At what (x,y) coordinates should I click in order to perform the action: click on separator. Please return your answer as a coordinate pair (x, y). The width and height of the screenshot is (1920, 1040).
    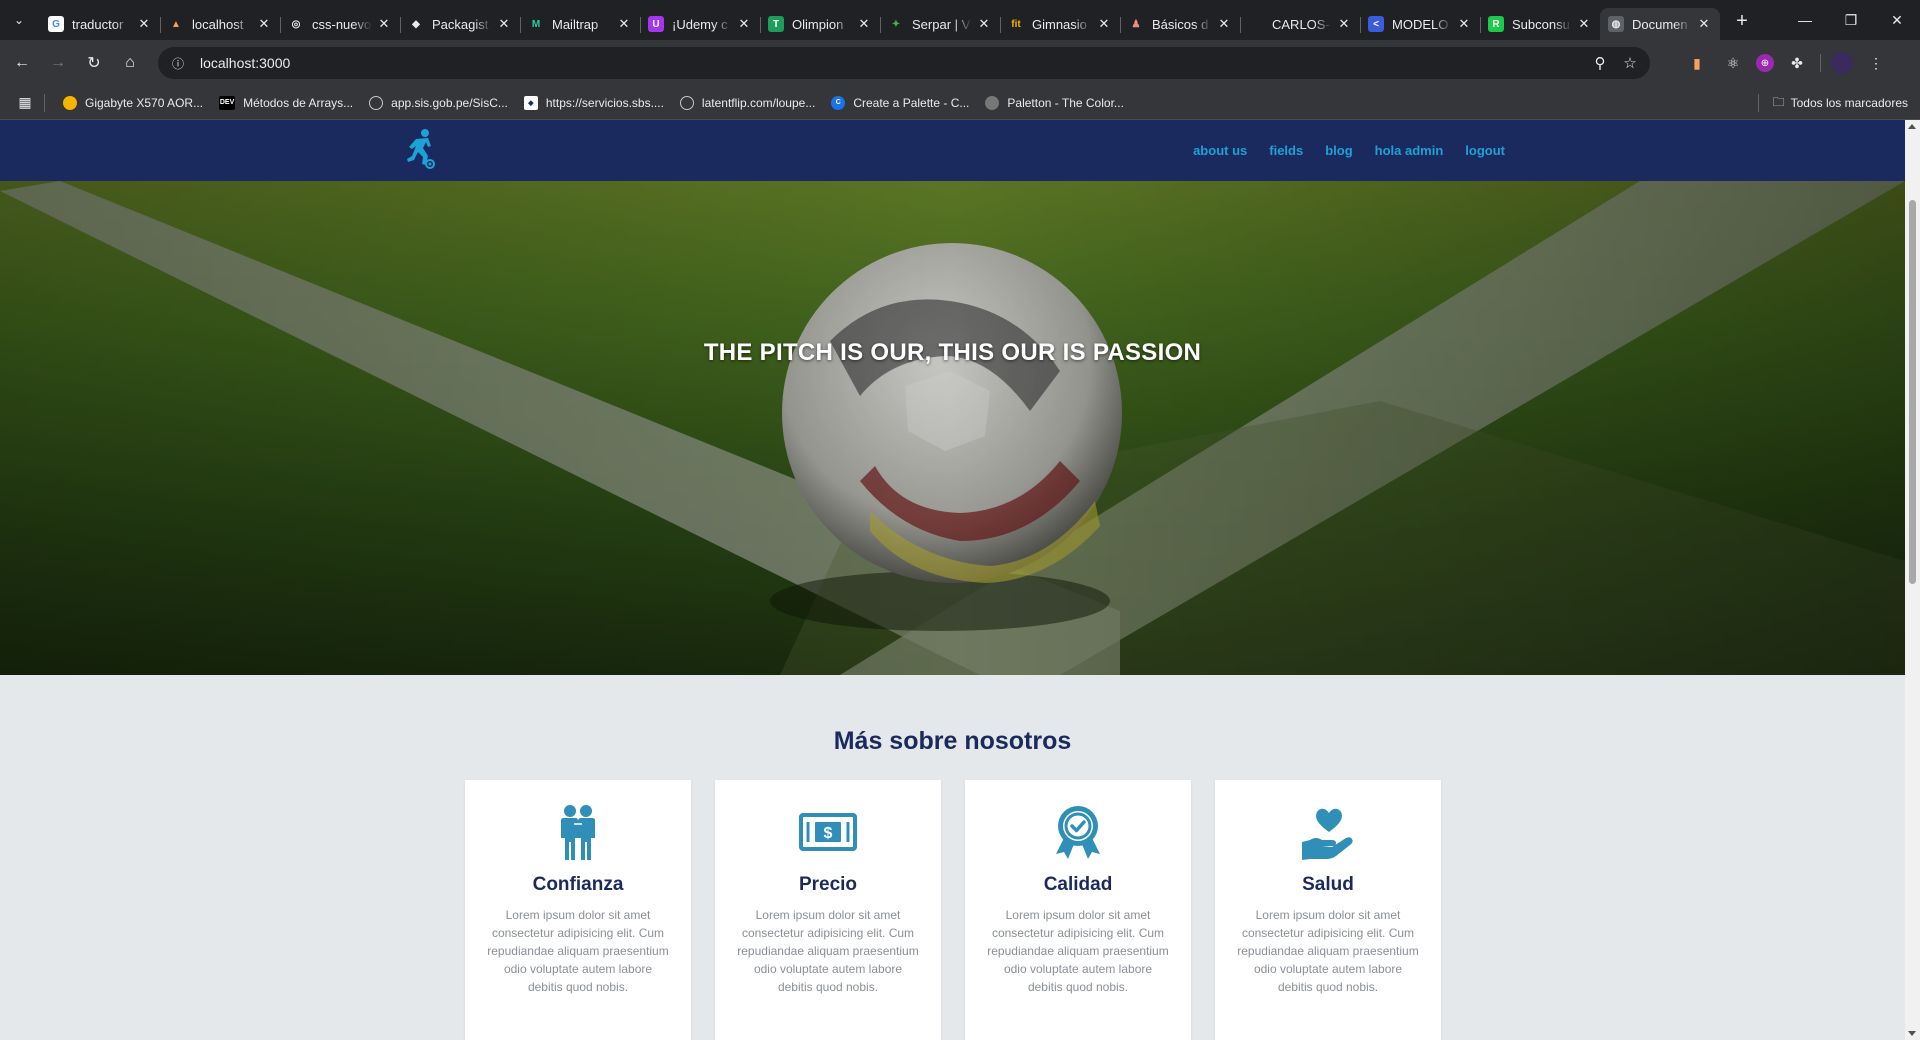
    Looking at the image, I should click on (44, 102).